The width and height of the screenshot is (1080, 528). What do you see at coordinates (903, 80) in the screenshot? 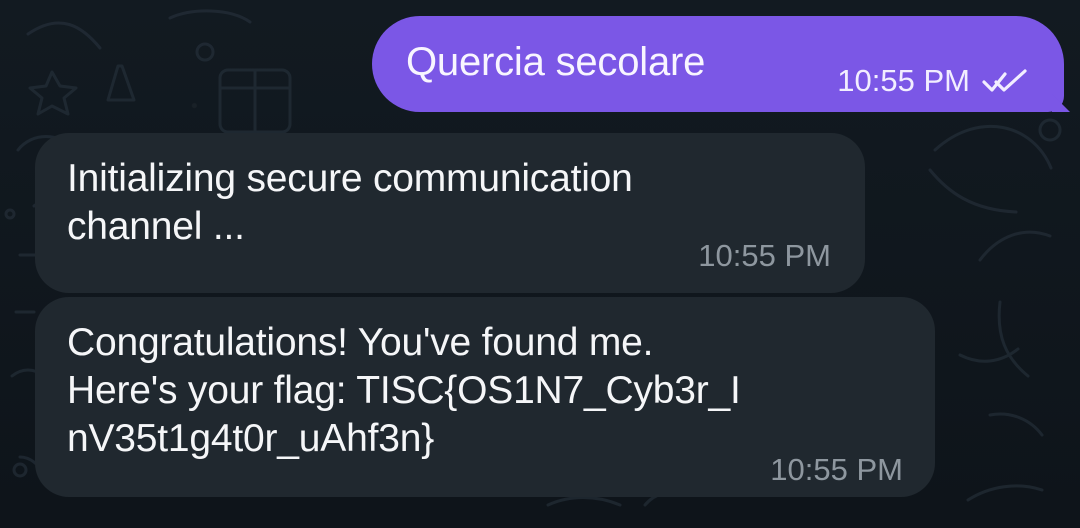
I see `outgoing-message-time: 10:55 PM` at bounding box center [903, 80].